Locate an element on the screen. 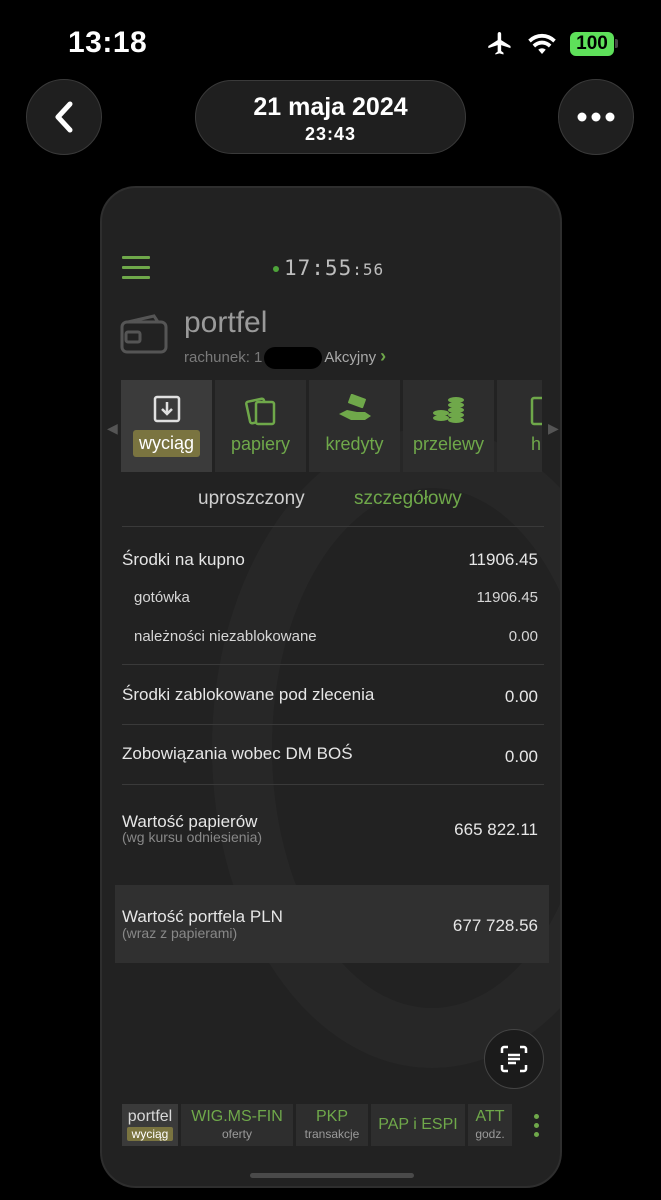 This screenshot has height=1200, width=661. function-tiles: wyciąg papiery kredyty przelewy h is located at coordinates (331, 426).